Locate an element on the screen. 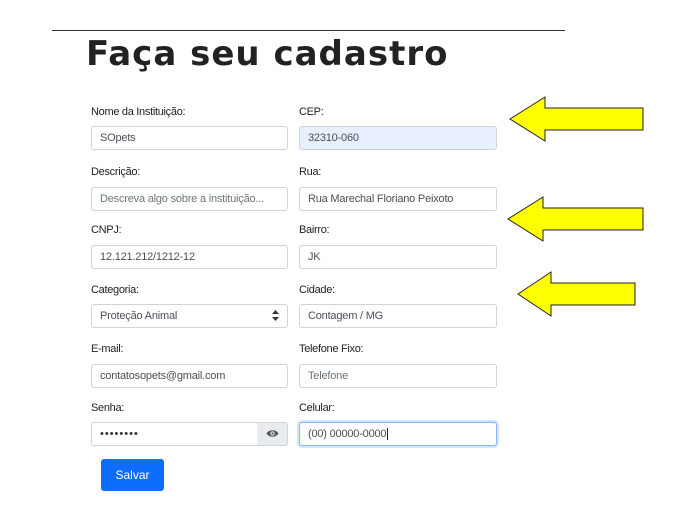  celular-input: (00) 00000-0000 is located at coordinates (398, 434).